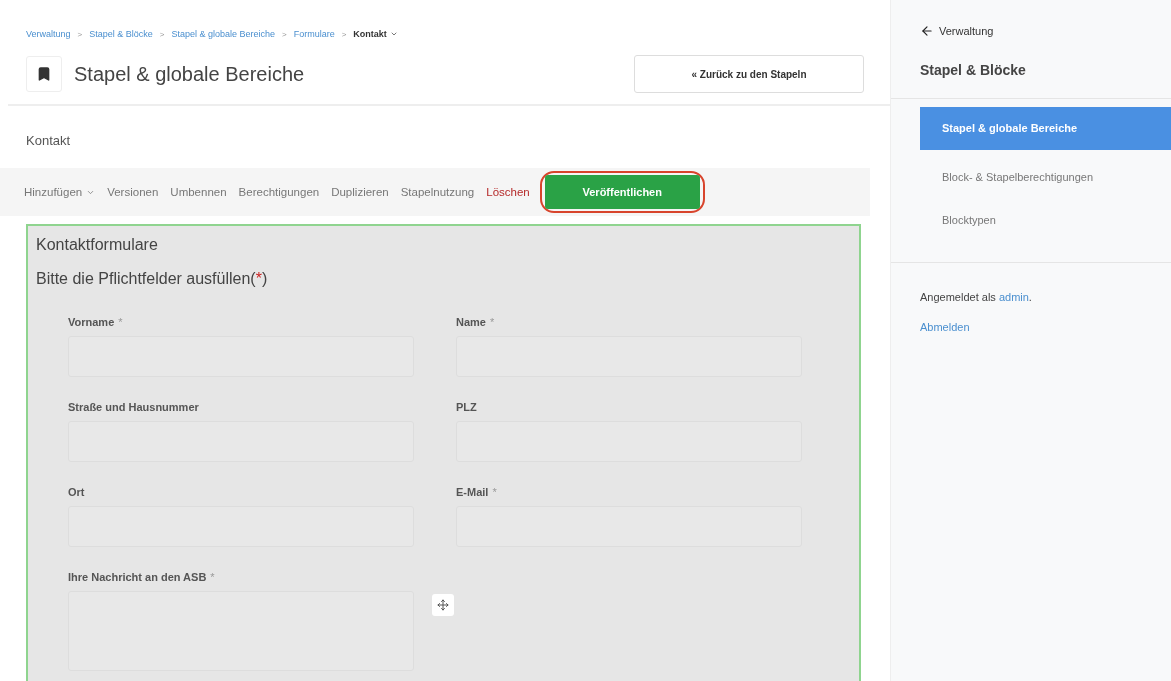 The width and height of the screenshot is (1171, 681). What do you see at coordinates (121, 34) in the screenshot?
I see `breadcrumb-link: Stapel & Blöcke` at bounding box center [121, 34].